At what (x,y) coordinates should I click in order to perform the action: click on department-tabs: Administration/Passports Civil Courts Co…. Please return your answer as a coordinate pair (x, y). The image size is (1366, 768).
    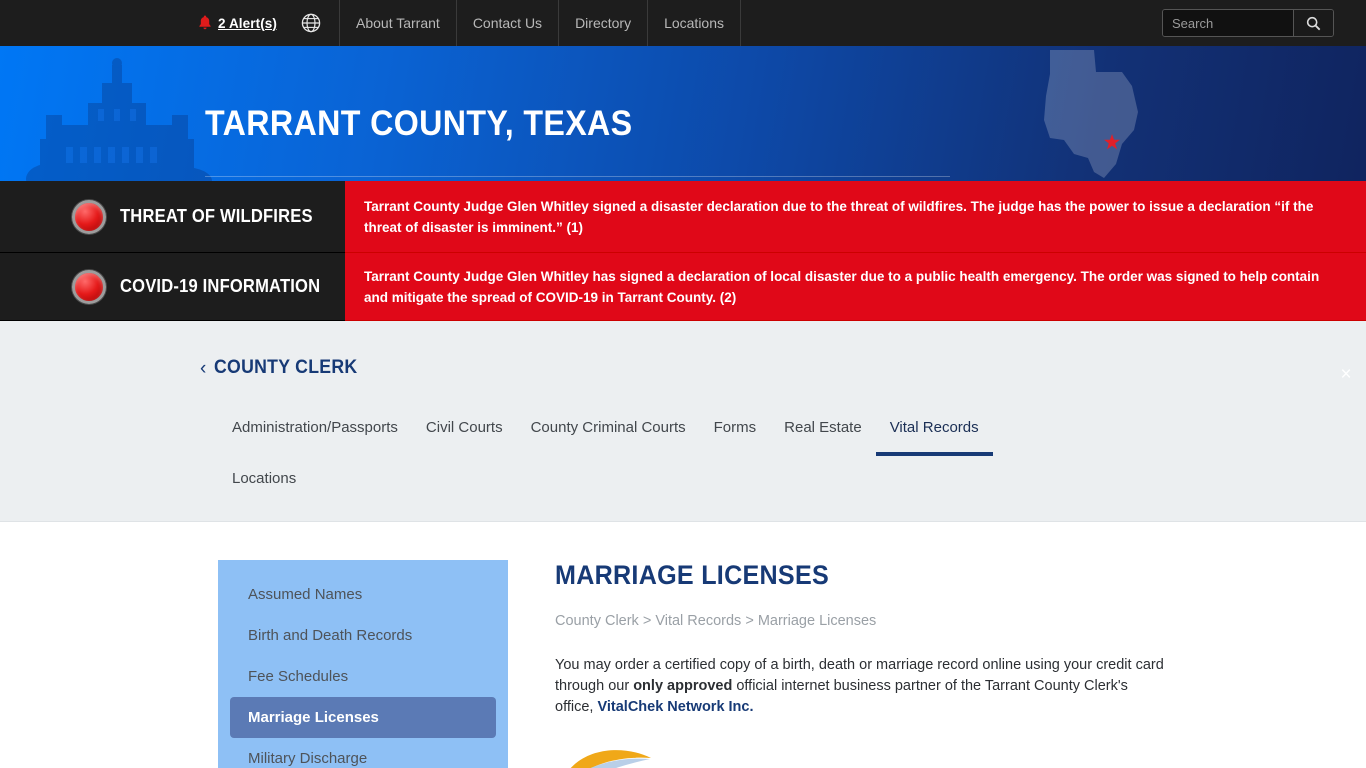
    Looking at the image, I should click on (648, 434).